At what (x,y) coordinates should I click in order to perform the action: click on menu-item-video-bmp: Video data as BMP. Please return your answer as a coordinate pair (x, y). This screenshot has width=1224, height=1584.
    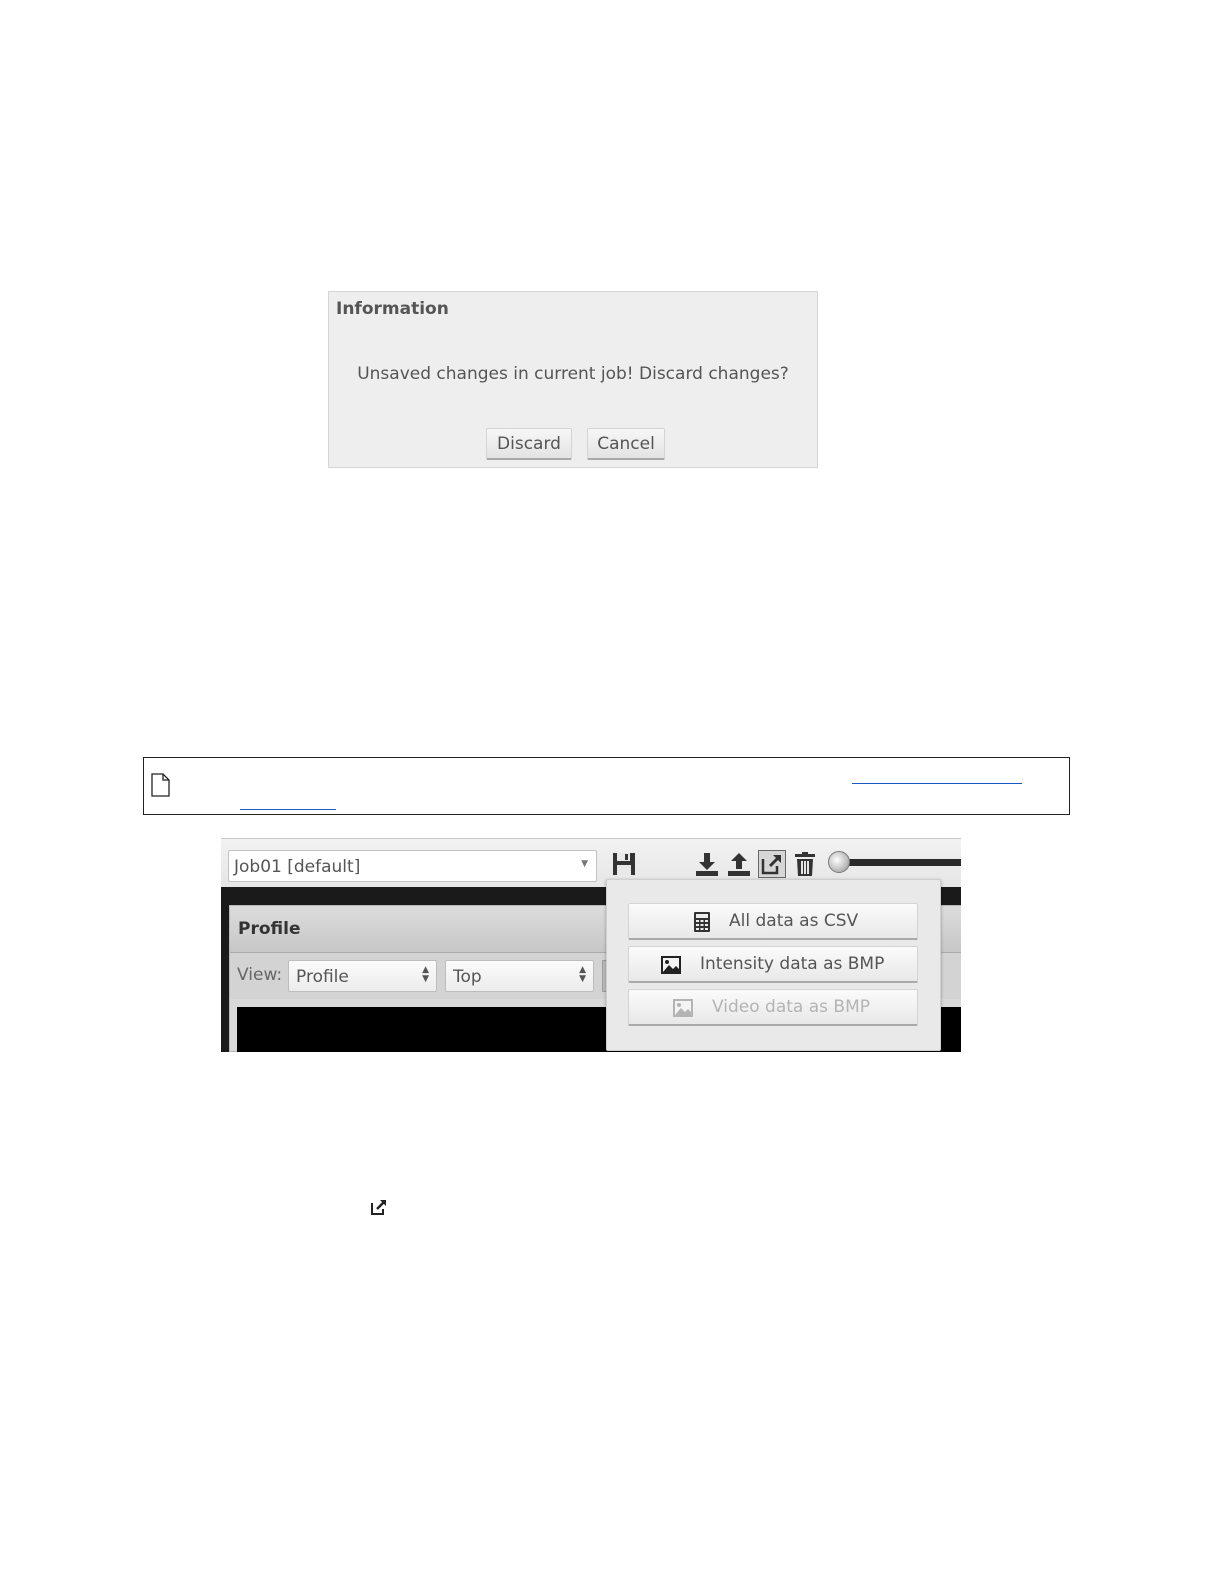
    Looking at the image, I should click on (773, 1007).